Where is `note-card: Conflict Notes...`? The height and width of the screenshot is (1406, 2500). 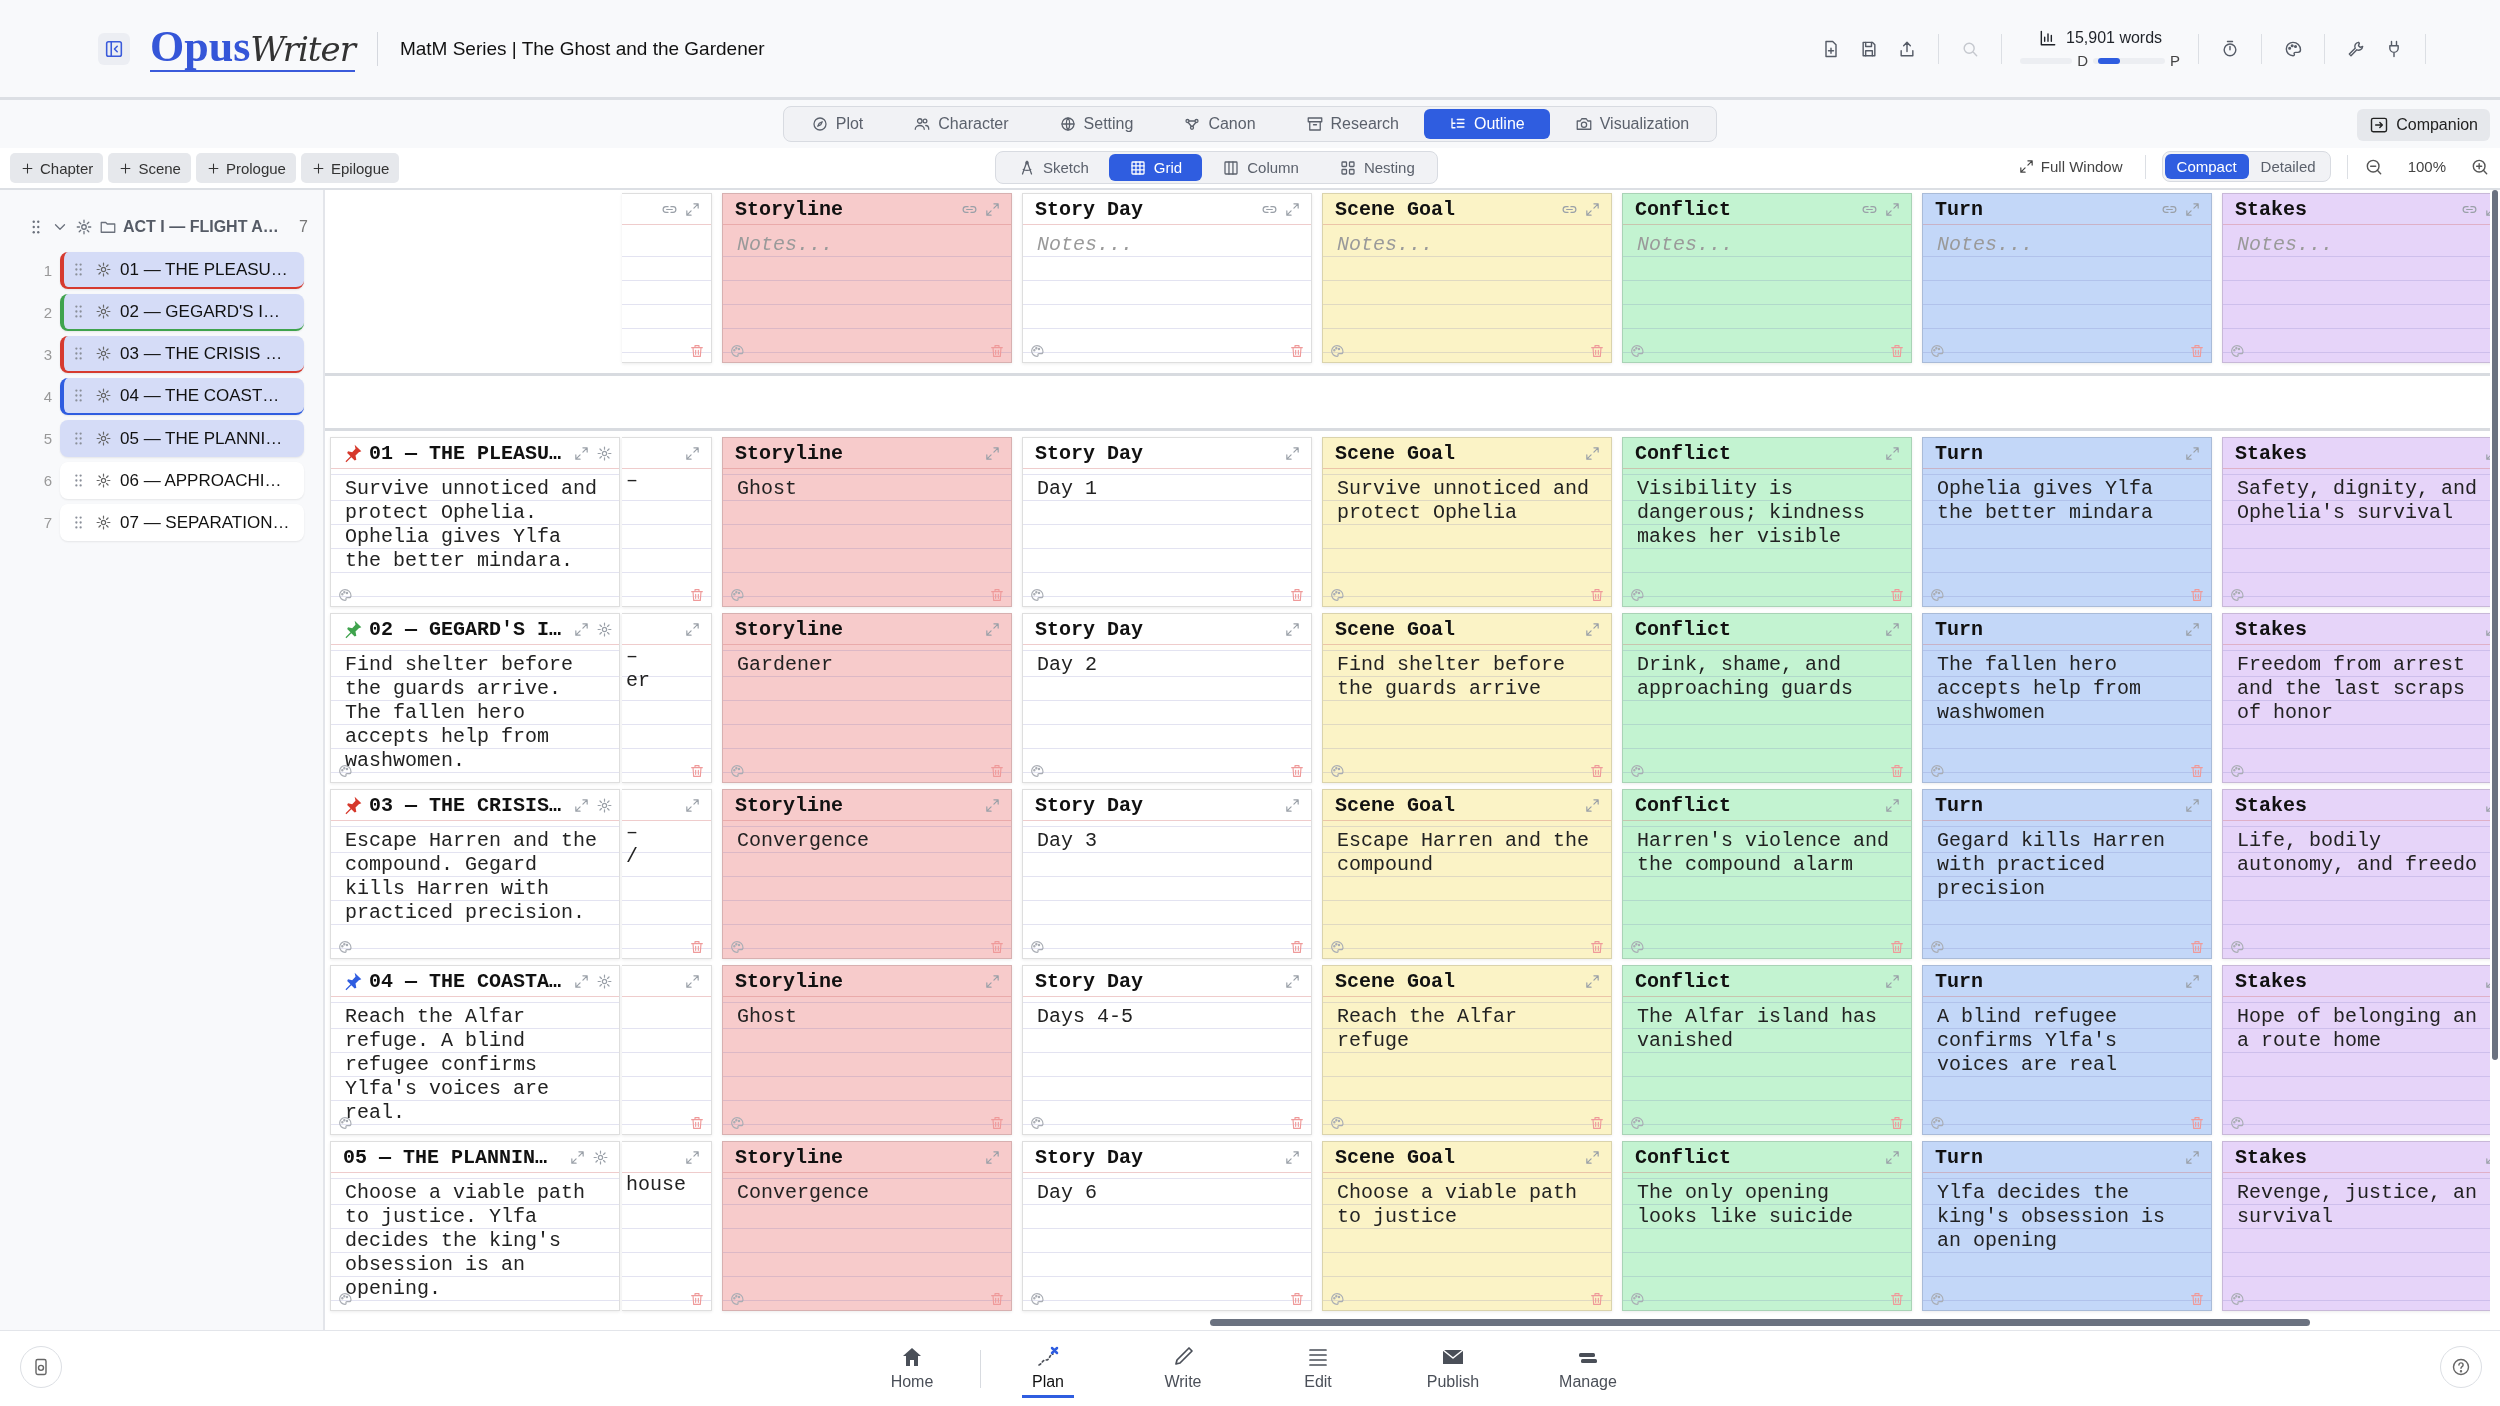
note-card: Conflict Notes... is located at coordinates (1767, 278).